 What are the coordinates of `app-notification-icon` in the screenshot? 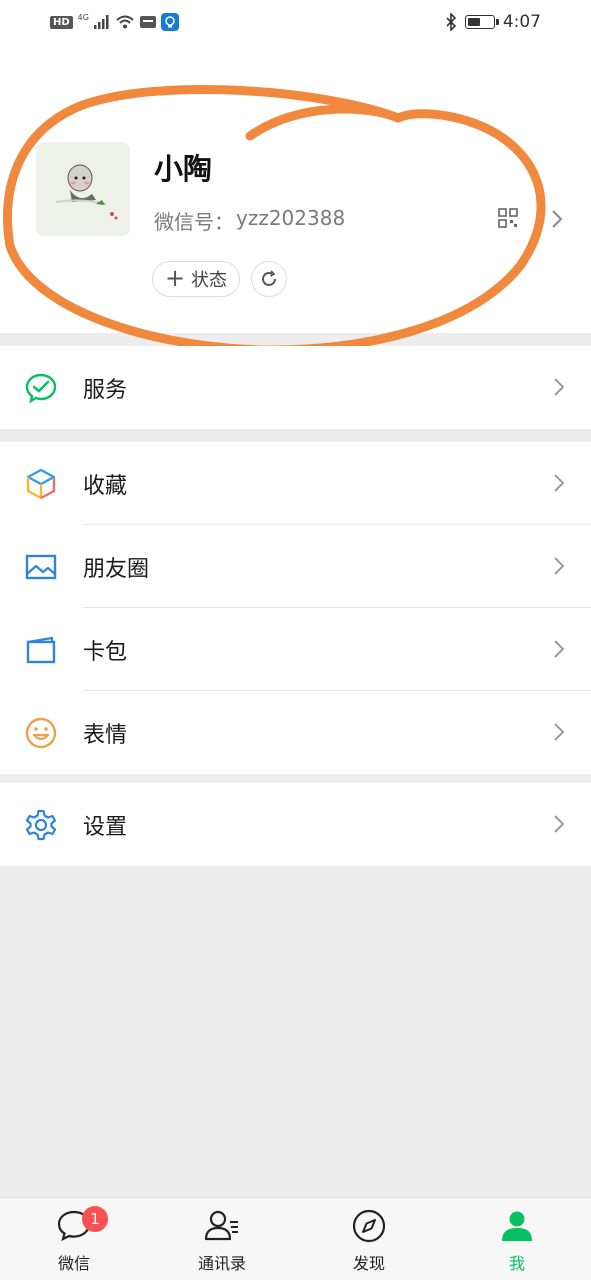 It's located at (147, 22).